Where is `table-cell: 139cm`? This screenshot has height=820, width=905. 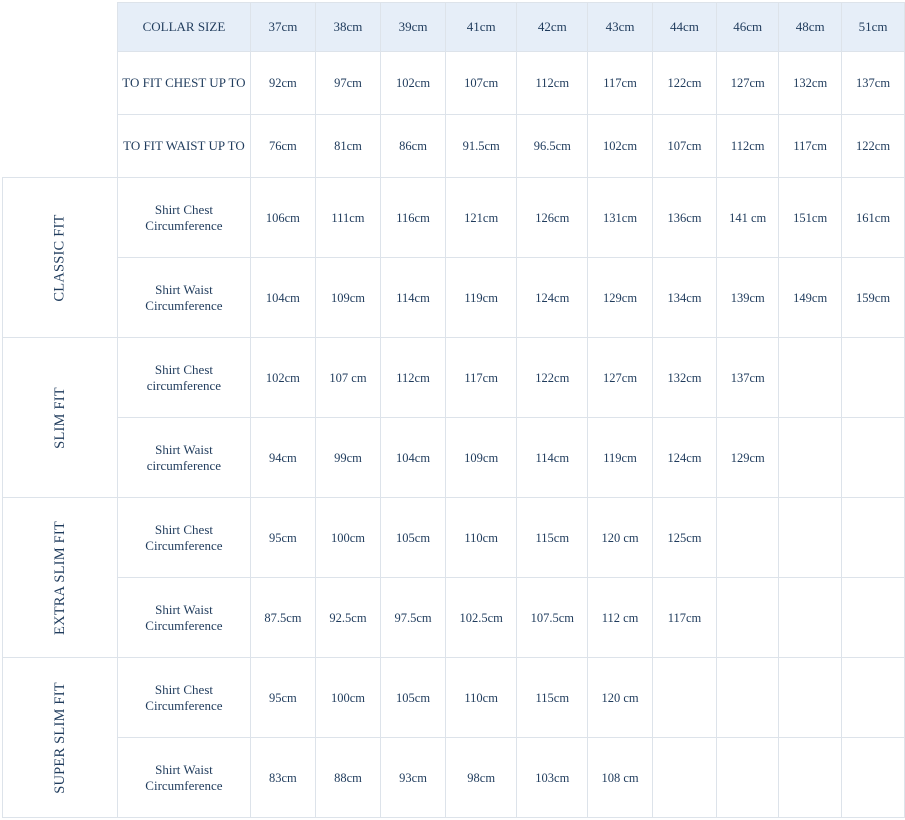 table-cell: 139cm is located at coordinates (748, 297).